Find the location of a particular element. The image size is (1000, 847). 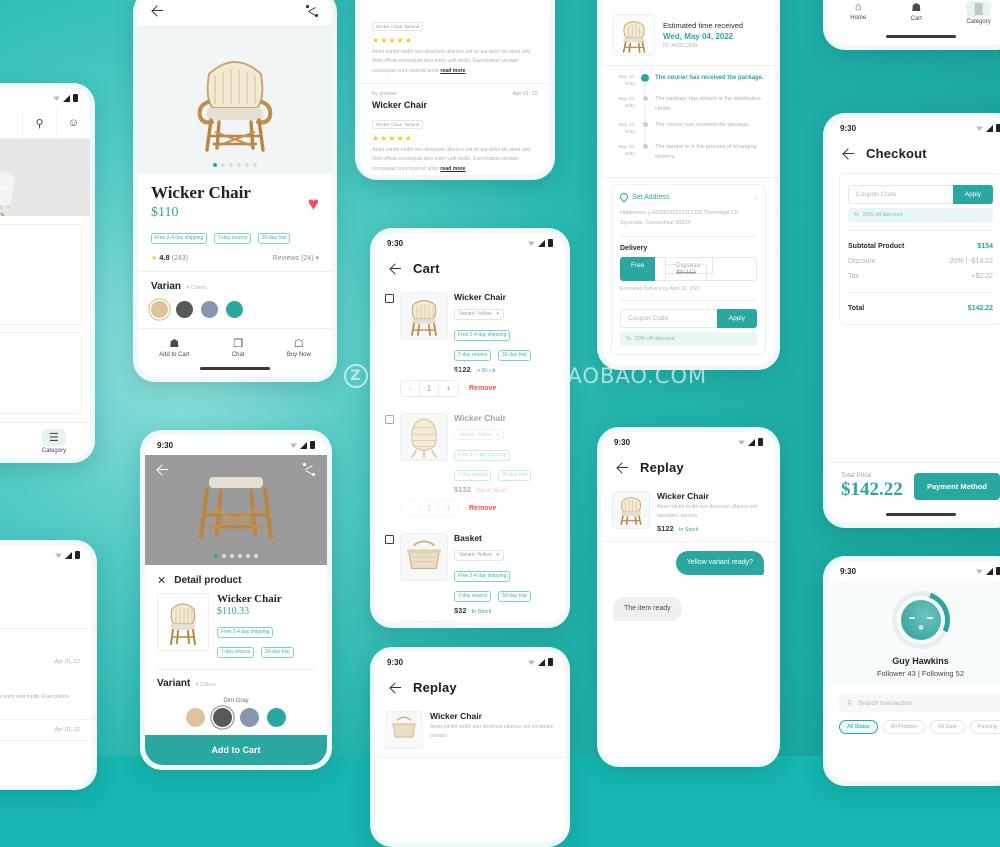

chip-packing: Packing is located at coordinates (984, 727).